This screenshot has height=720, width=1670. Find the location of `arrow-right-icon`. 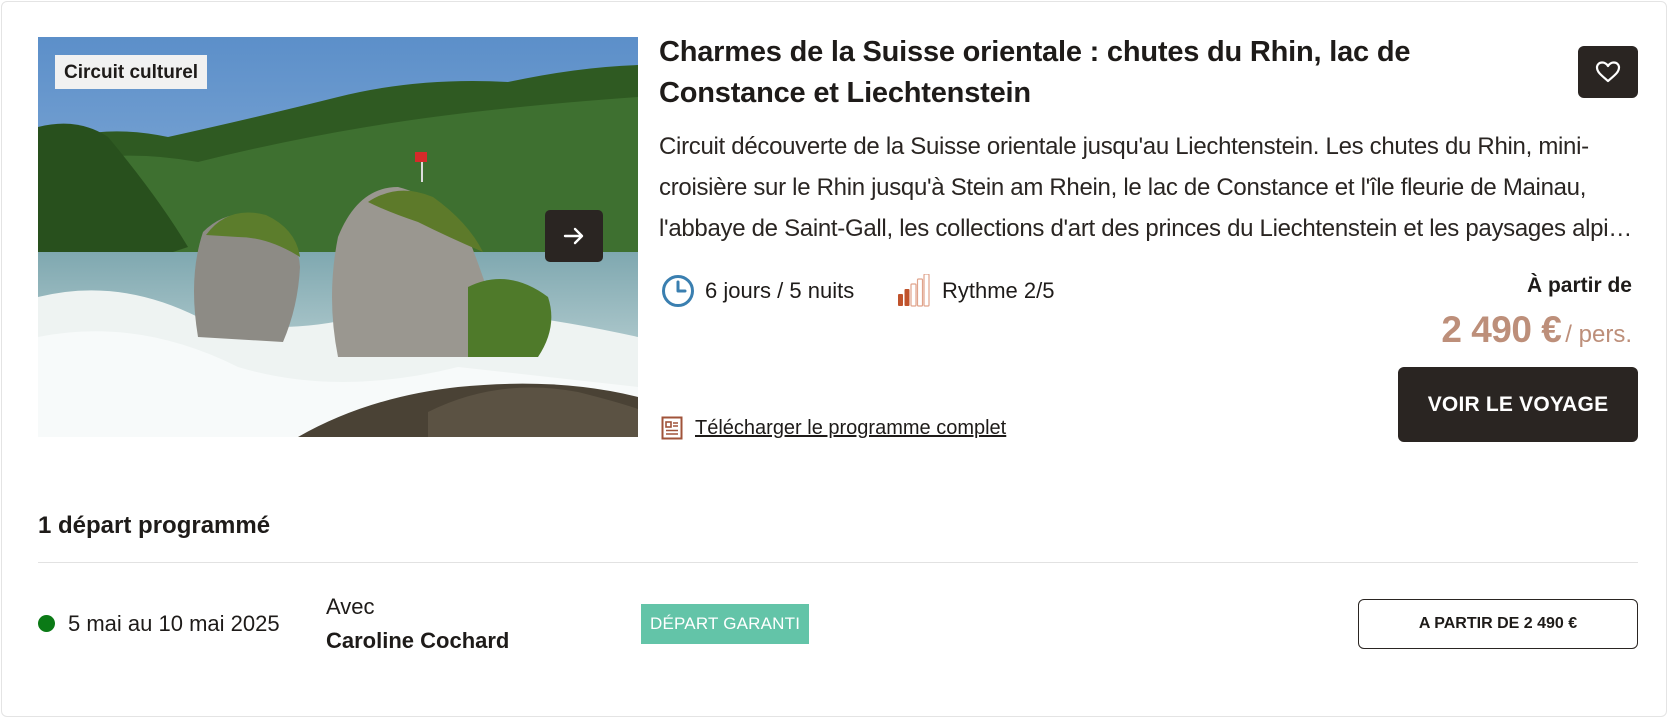

arrow-right-icon is located at coordinates (573, 236).